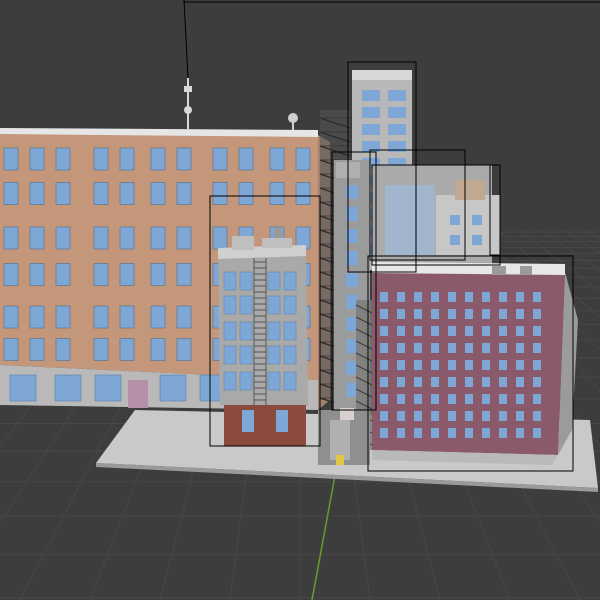 This screenshot has width=600, height=600. I want to click on gray-front-building, so click(263, 337).